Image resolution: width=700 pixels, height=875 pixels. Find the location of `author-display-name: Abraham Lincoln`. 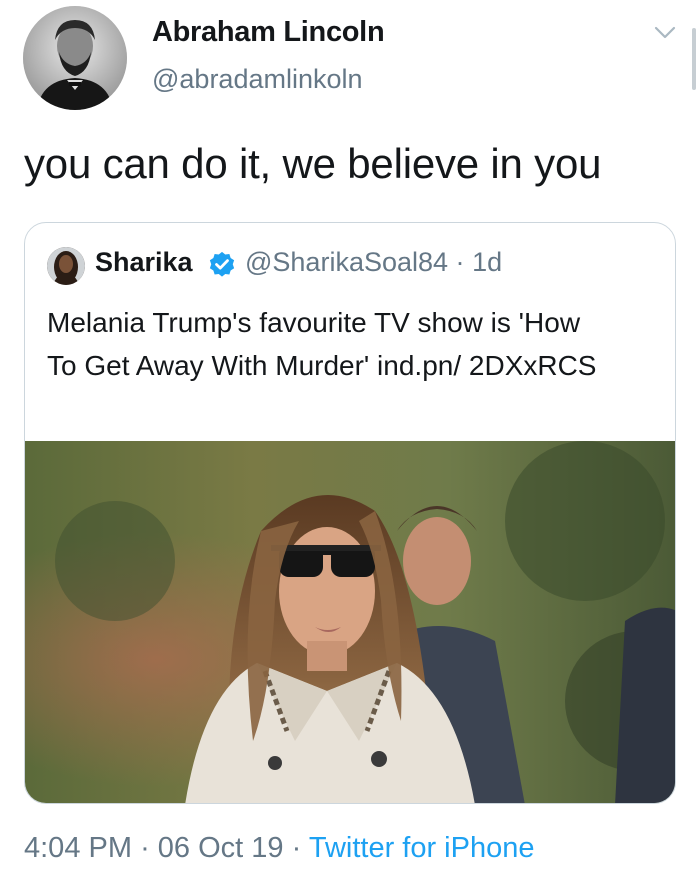

author-display-name: Abraham Lincoln is located at coordinates (268, 32).